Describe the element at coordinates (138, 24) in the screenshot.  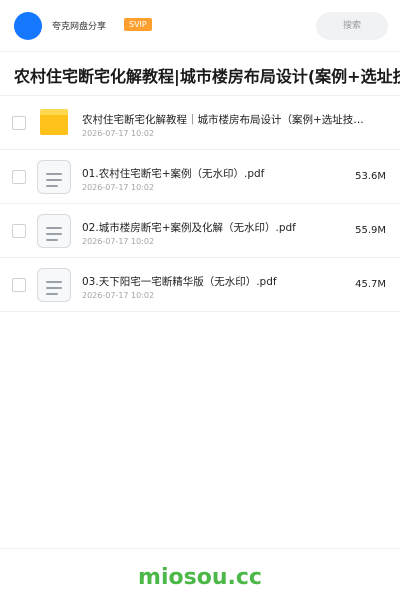
I see `svip-badge: SVIP` at that location.